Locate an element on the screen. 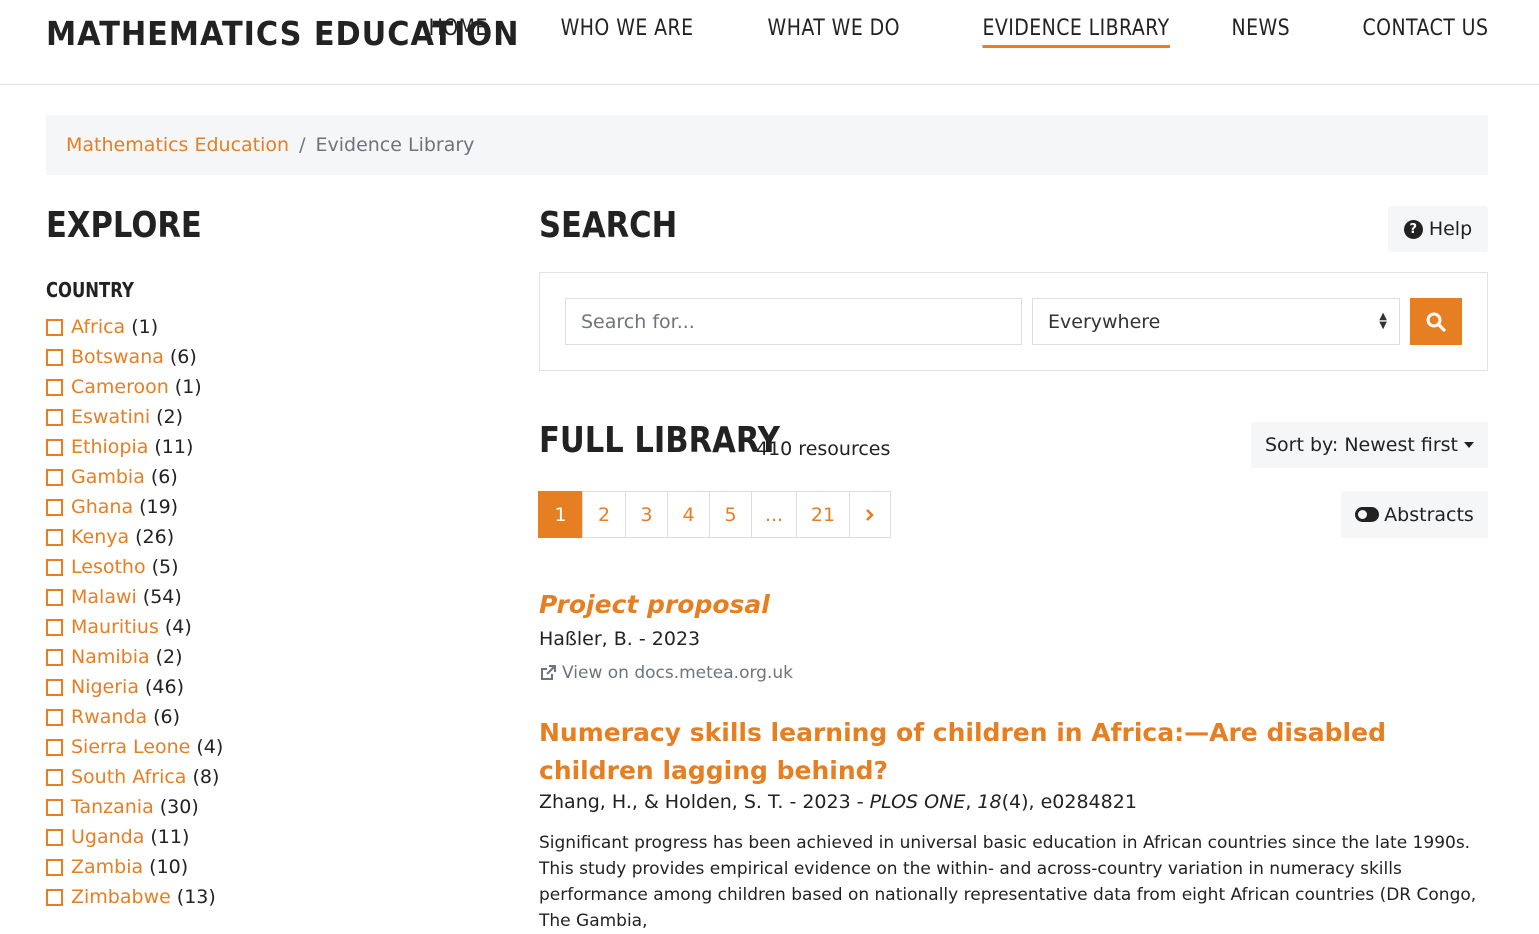  country-filter-item: Gambia (6) is located at coordinates (134, 477).